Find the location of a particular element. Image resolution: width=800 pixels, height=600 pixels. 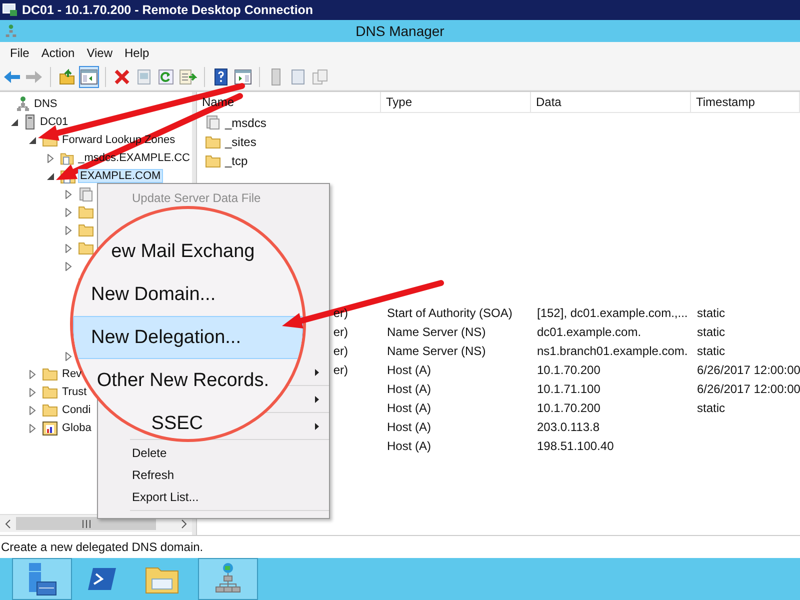

export-list-icon is located at coordinates (188, 77).